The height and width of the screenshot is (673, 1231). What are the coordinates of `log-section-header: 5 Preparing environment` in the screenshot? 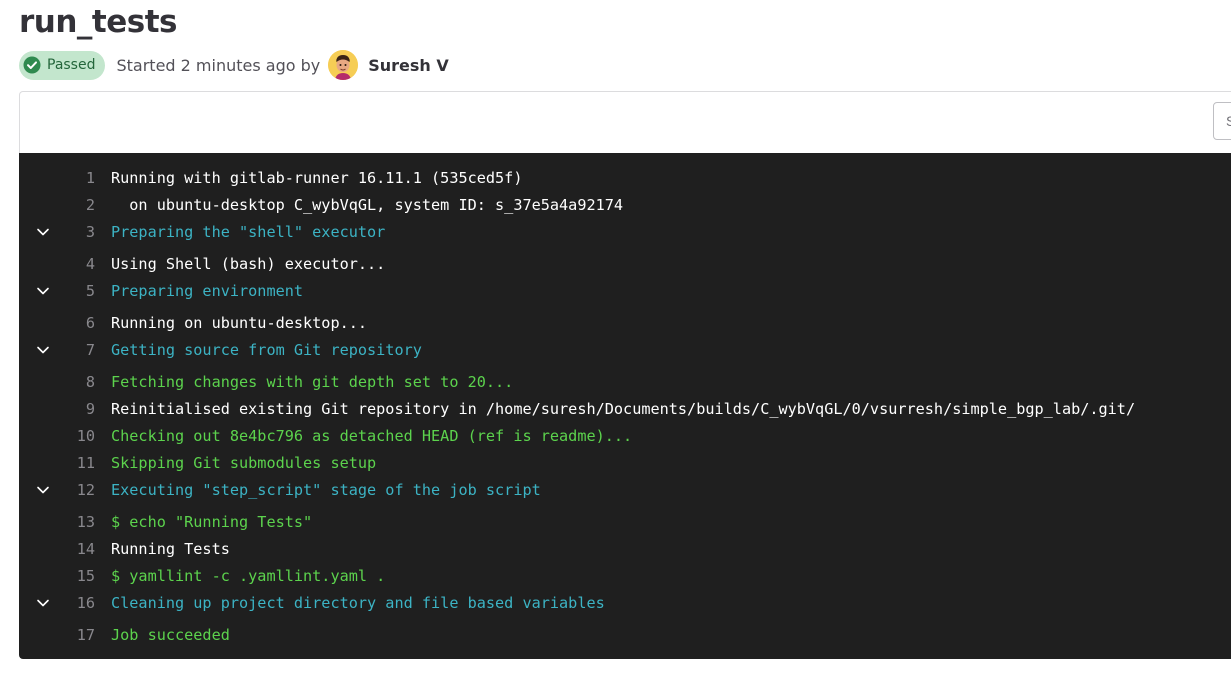 It's located at (625, 291).